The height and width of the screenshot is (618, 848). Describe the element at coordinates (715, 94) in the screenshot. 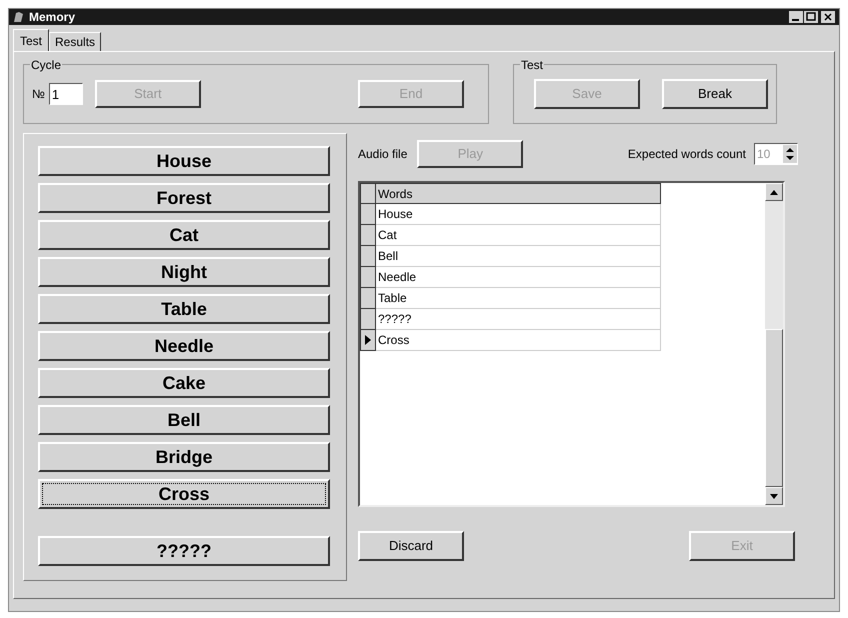

I see `break-button: Break` at that location.